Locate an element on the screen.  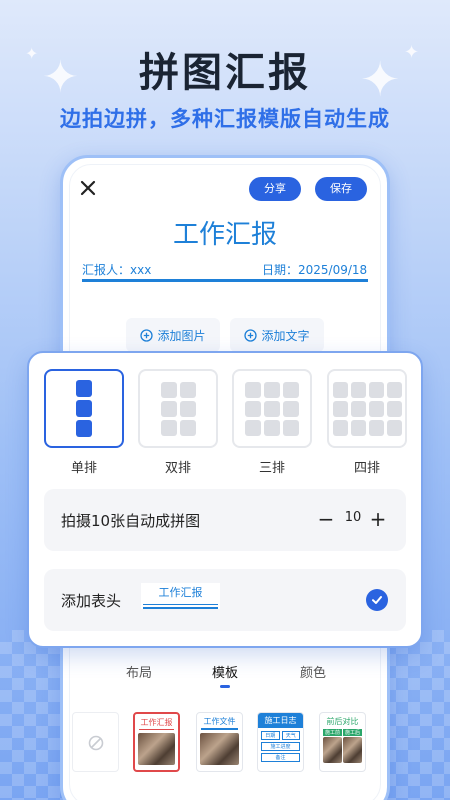
layout-three-column is located at coordinates (272, 408).